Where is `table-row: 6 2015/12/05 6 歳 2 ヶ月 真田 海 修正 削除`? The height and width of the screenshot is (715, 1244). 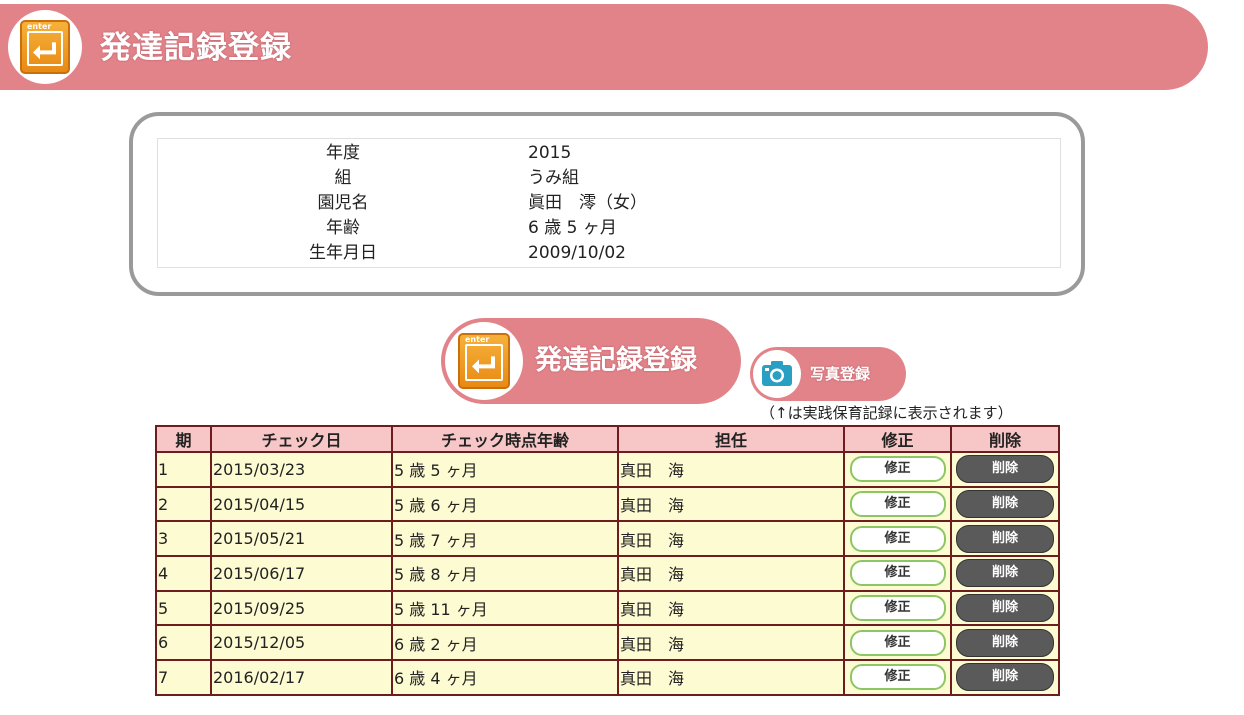
table-row: 6 2015/12/05 6 歳 2 ヶ月 真田 海 修正 削除 is located at coordinates (607, 643).